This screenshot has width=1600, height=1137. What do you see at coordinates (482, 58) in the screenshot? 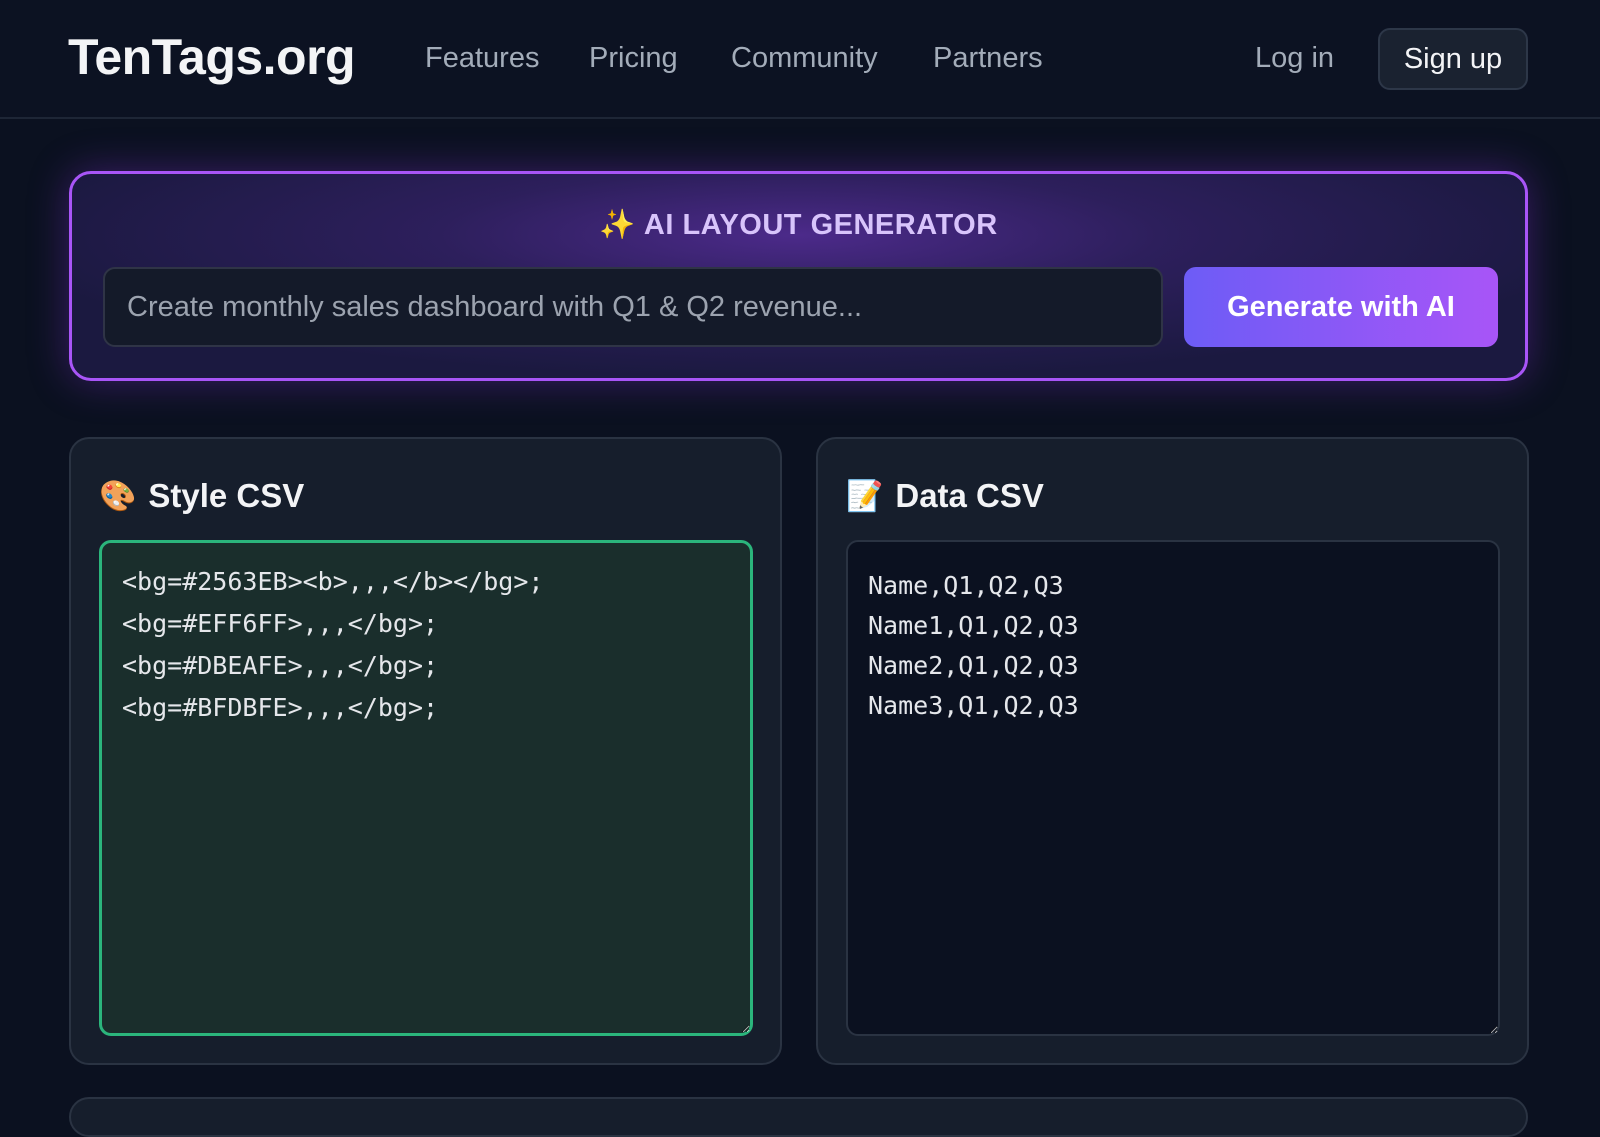
I see `nav-link-features: Features` at bounding box center [482, 58].